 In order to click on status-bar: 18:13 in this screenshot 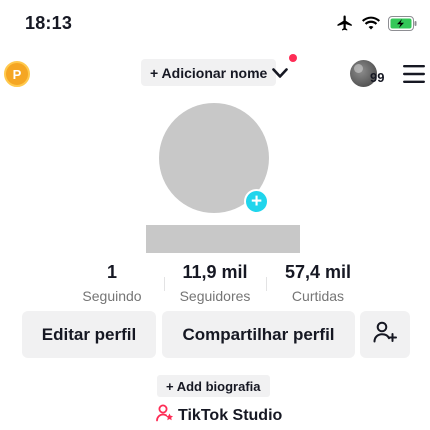, I will do `click(215, 25)`.